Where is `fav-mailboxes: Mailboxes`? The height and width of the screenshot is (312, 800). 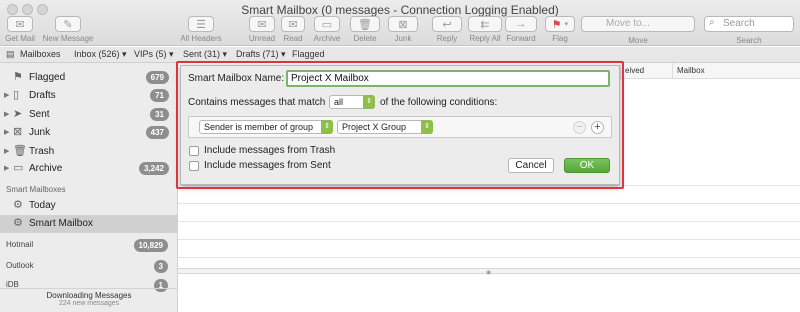 fav-mailboxes: Mailboxes is located at coordinates (40, 54).